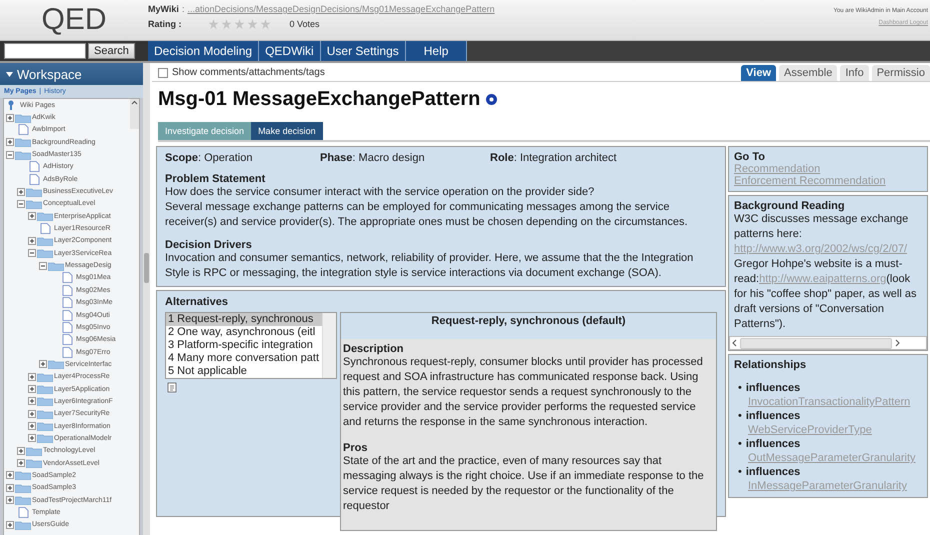  What do you see at coordinates (287, 131) in the screenshot?
I see `decision-tab: Make decision` at bounding box center [287, 131].